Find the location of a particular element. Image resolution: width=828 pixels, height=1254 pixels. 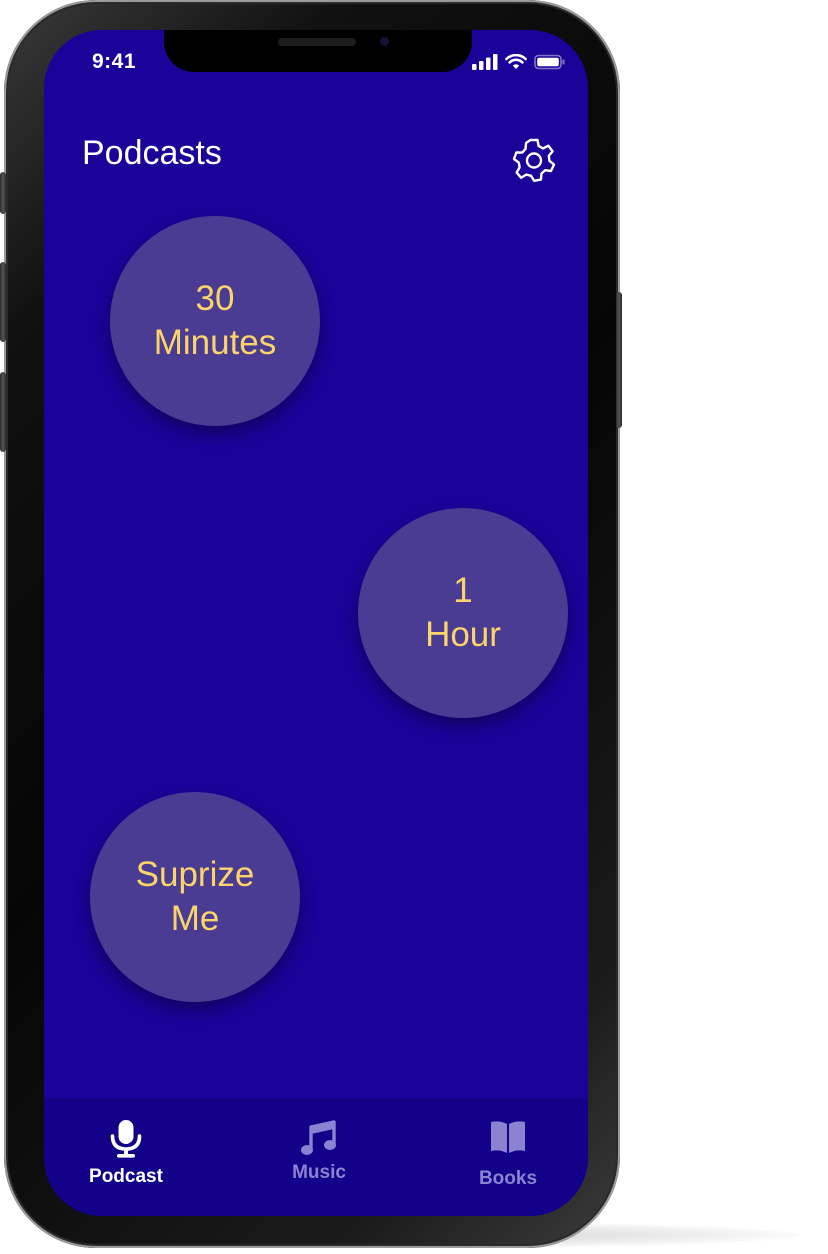

option-surprise-me-line1: Suprize is located at coordinates (195, 874).